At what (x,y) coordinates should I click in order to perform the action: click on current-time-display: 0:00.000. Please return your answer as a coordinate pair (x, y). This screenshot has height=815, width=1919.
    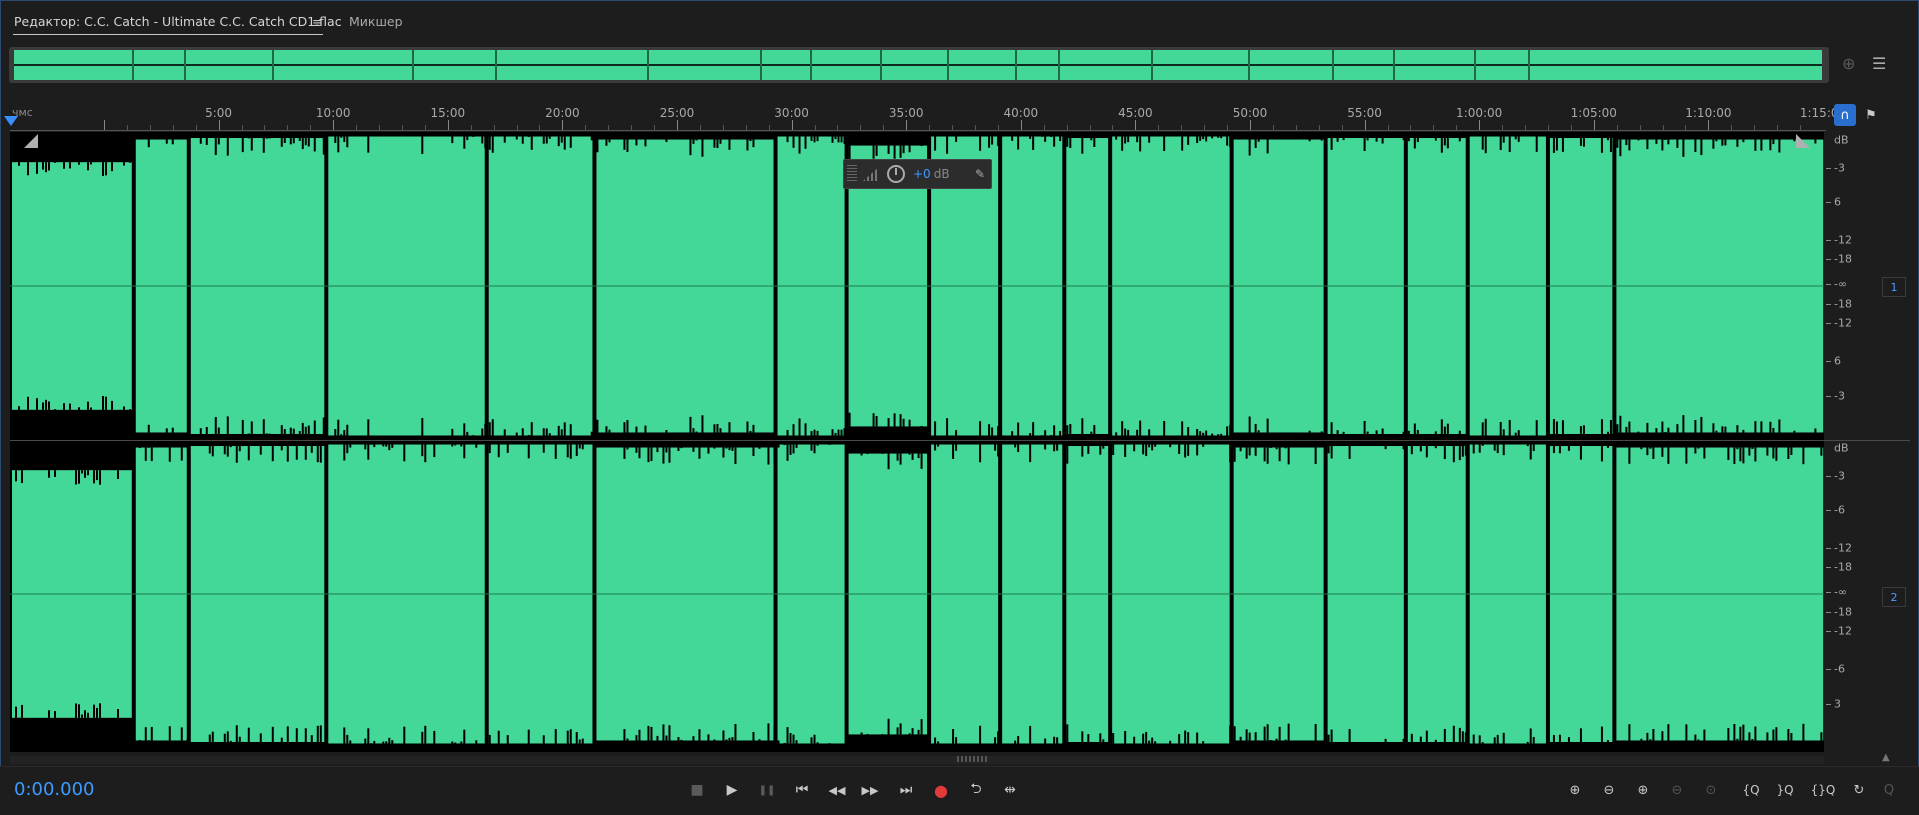
    Looking at the image, I should click on (54, 789).